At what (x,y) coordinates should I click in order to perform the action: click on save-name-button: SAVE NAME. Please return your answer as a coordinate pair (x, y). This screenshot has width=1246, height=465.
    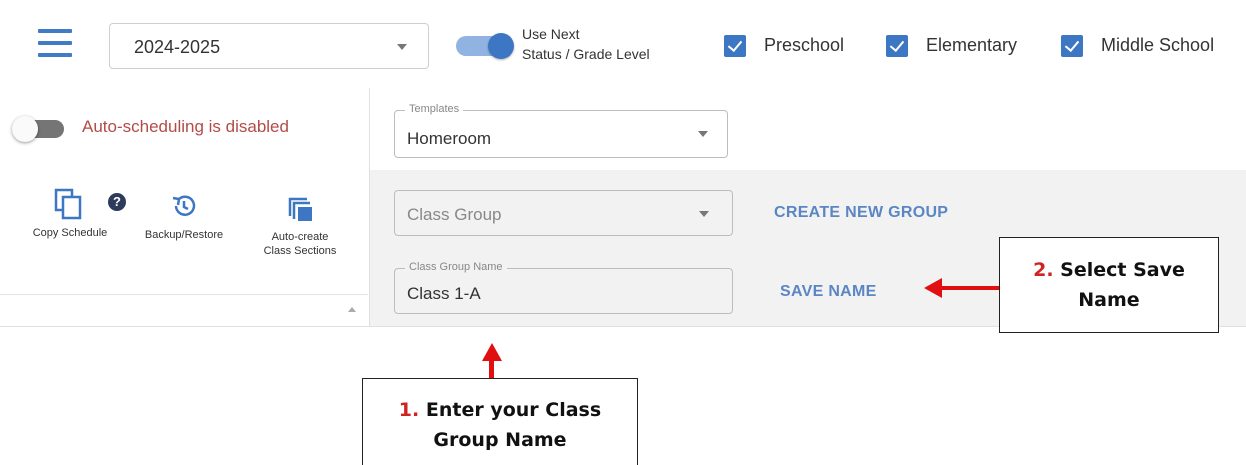
    Looking at the image, I should click on (828, 292).